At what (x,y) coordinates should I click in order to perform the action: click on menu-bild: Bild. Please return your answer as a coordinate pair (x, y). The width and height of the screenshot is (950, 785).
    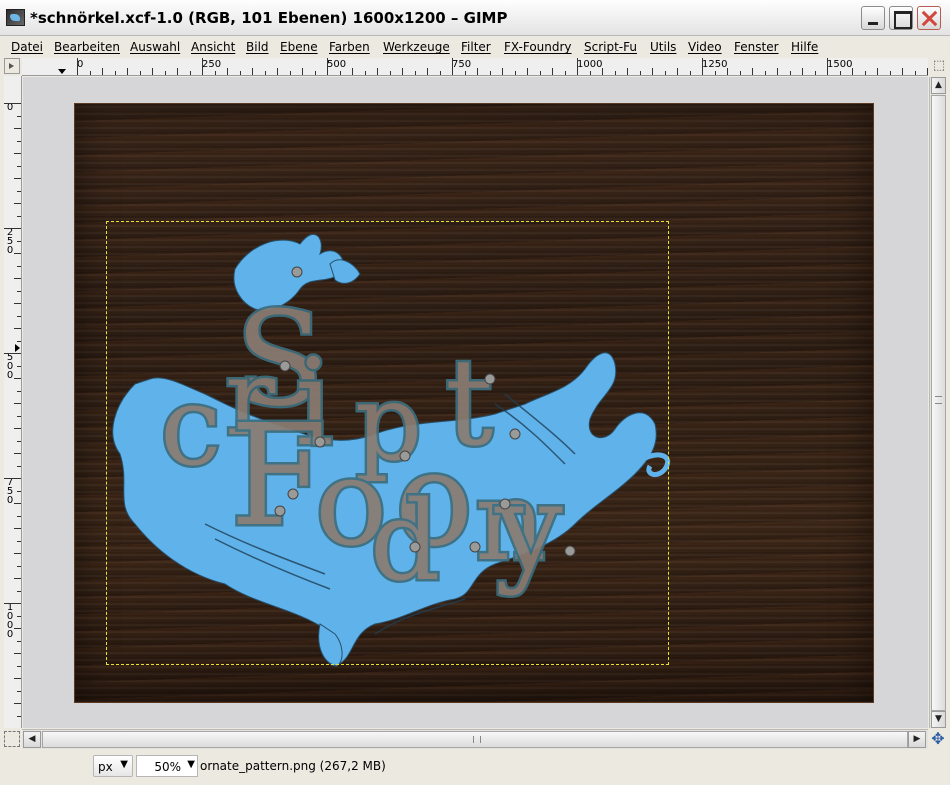
    Looking at the image, I should click on (257, 47).